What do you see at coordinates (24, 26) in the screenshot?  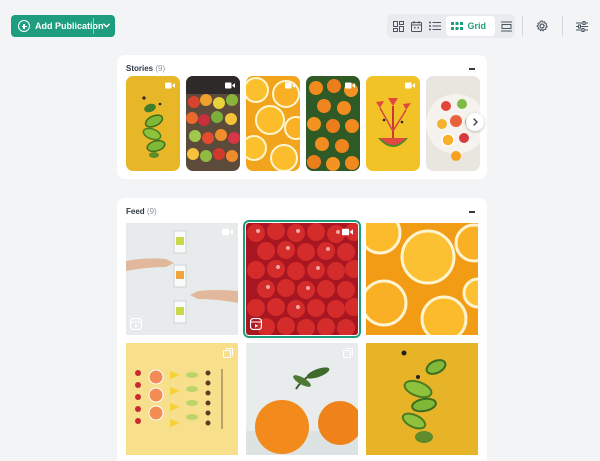 I see `plus-circle-icon` at bounding box center [24, 26].